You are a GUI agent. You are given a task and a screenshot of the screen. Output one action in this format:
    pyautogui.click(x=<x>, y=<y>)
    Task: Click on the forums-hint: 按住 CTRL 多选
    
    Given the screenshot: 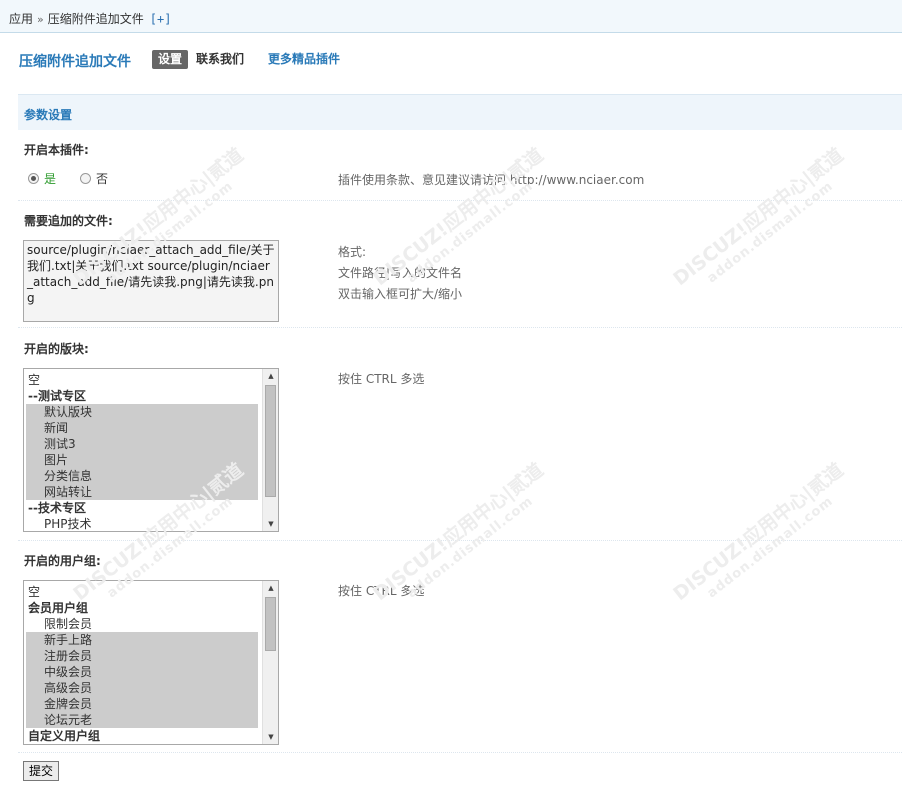 What is the action you would take?
    pyautogui.click(x=381, y=379)
    